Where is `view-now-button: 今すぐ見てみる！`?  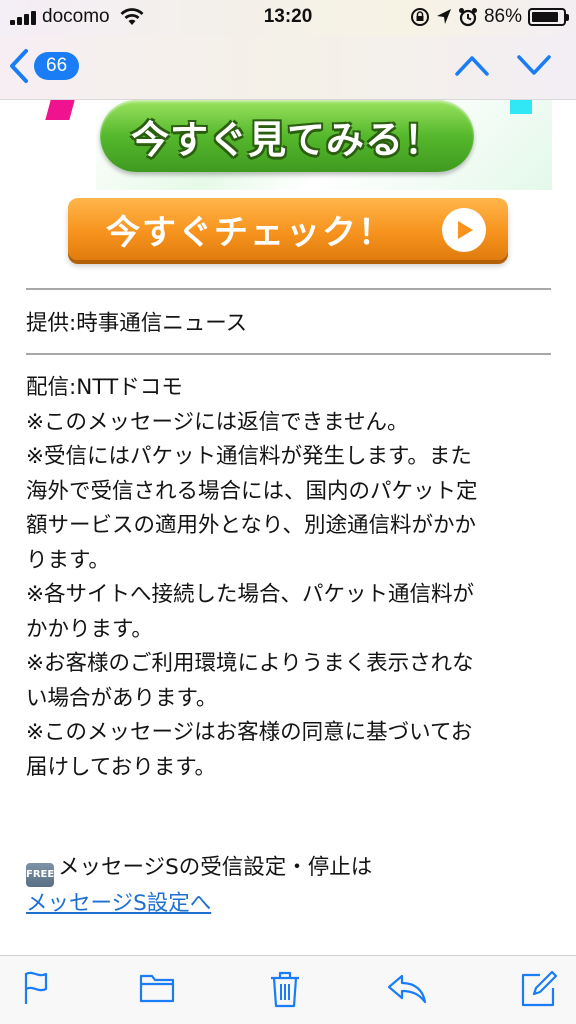
view-now-button: 今すぐ見てみる！ is located at coordinates (287, 136).